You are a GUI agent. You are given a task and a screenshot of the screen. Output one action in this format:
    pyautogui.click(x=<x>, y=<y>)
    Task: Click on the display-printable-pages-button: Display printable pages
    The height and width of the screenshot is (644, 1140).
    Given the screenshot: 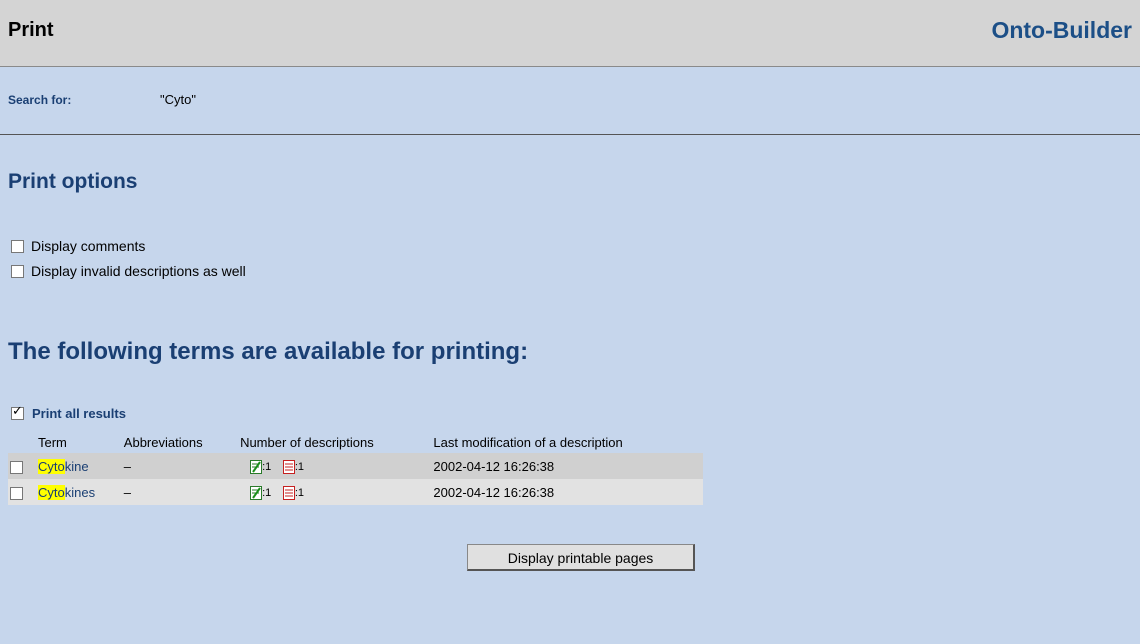 What is the action you would take?
    pyautogui.click(x=581, y=557)
    